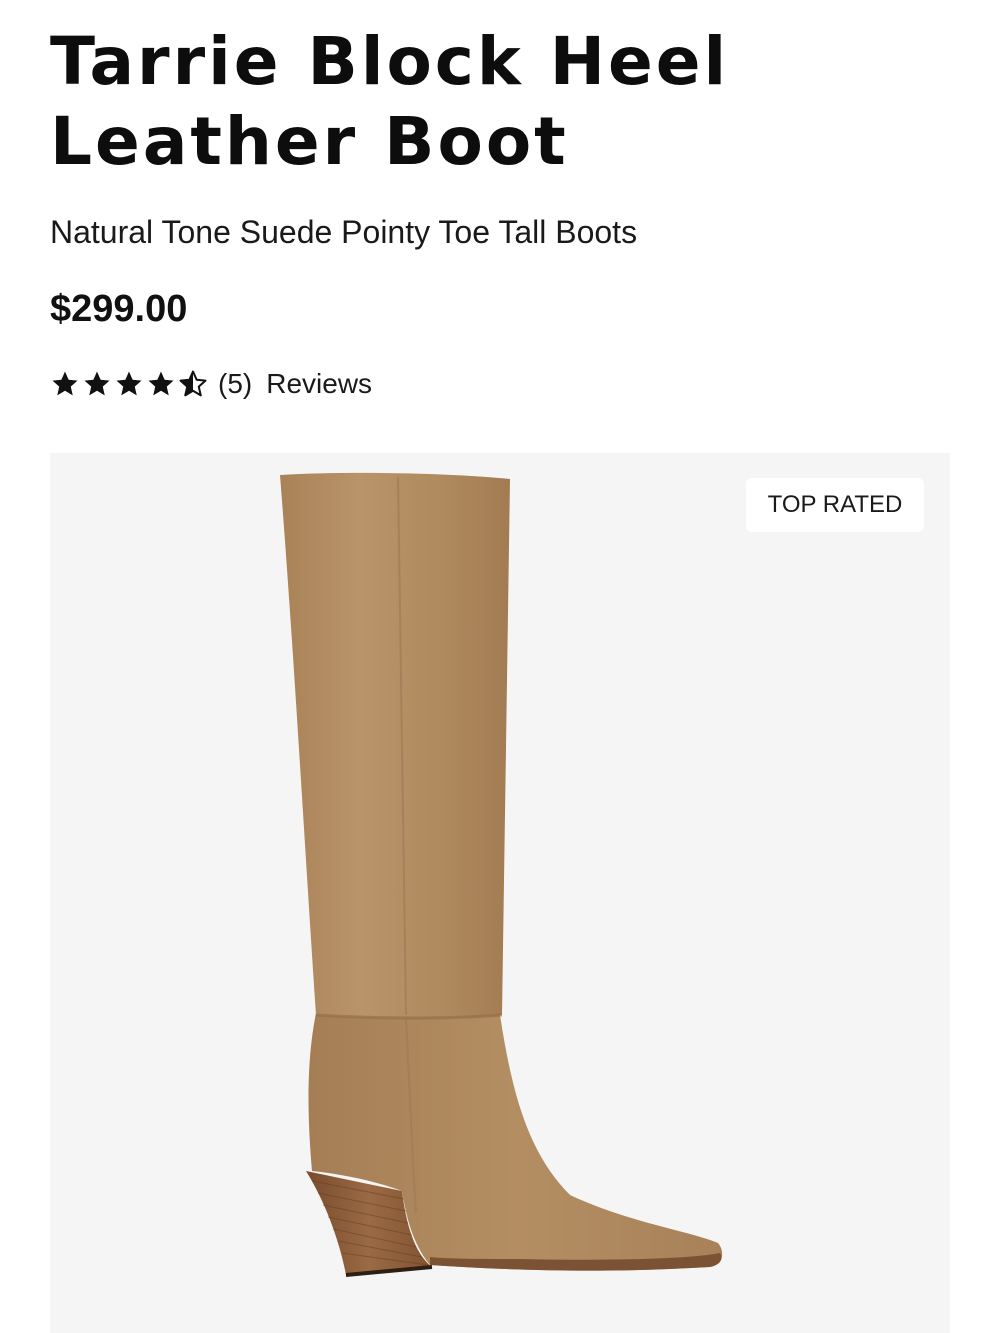 This screenshot has height=1333, width=1000. Describe the element at coordinates (193, 383) in the screenshot. I see `star-half-icon` at that location.